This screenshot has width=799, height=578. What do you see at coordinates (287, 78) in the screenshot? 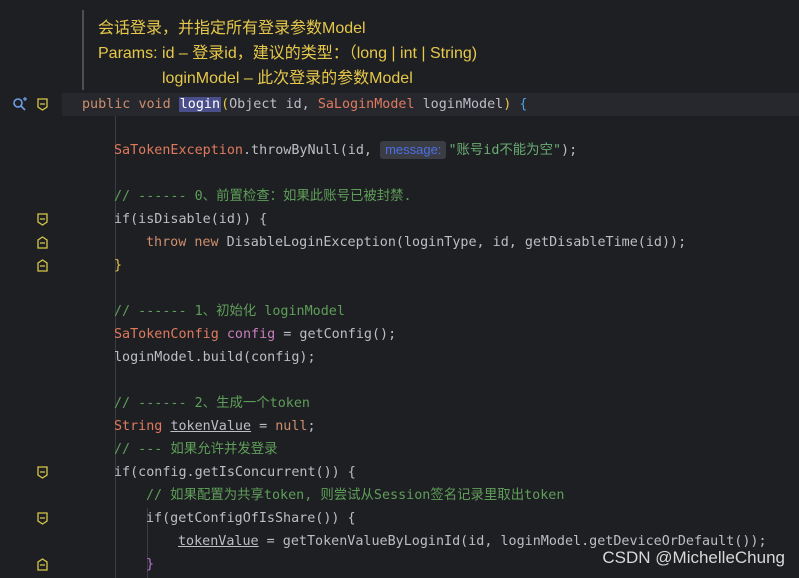
I see `doc-param-loginmodel: loginModel – 此次登录的参数Model` at bounding box center [287, 78].